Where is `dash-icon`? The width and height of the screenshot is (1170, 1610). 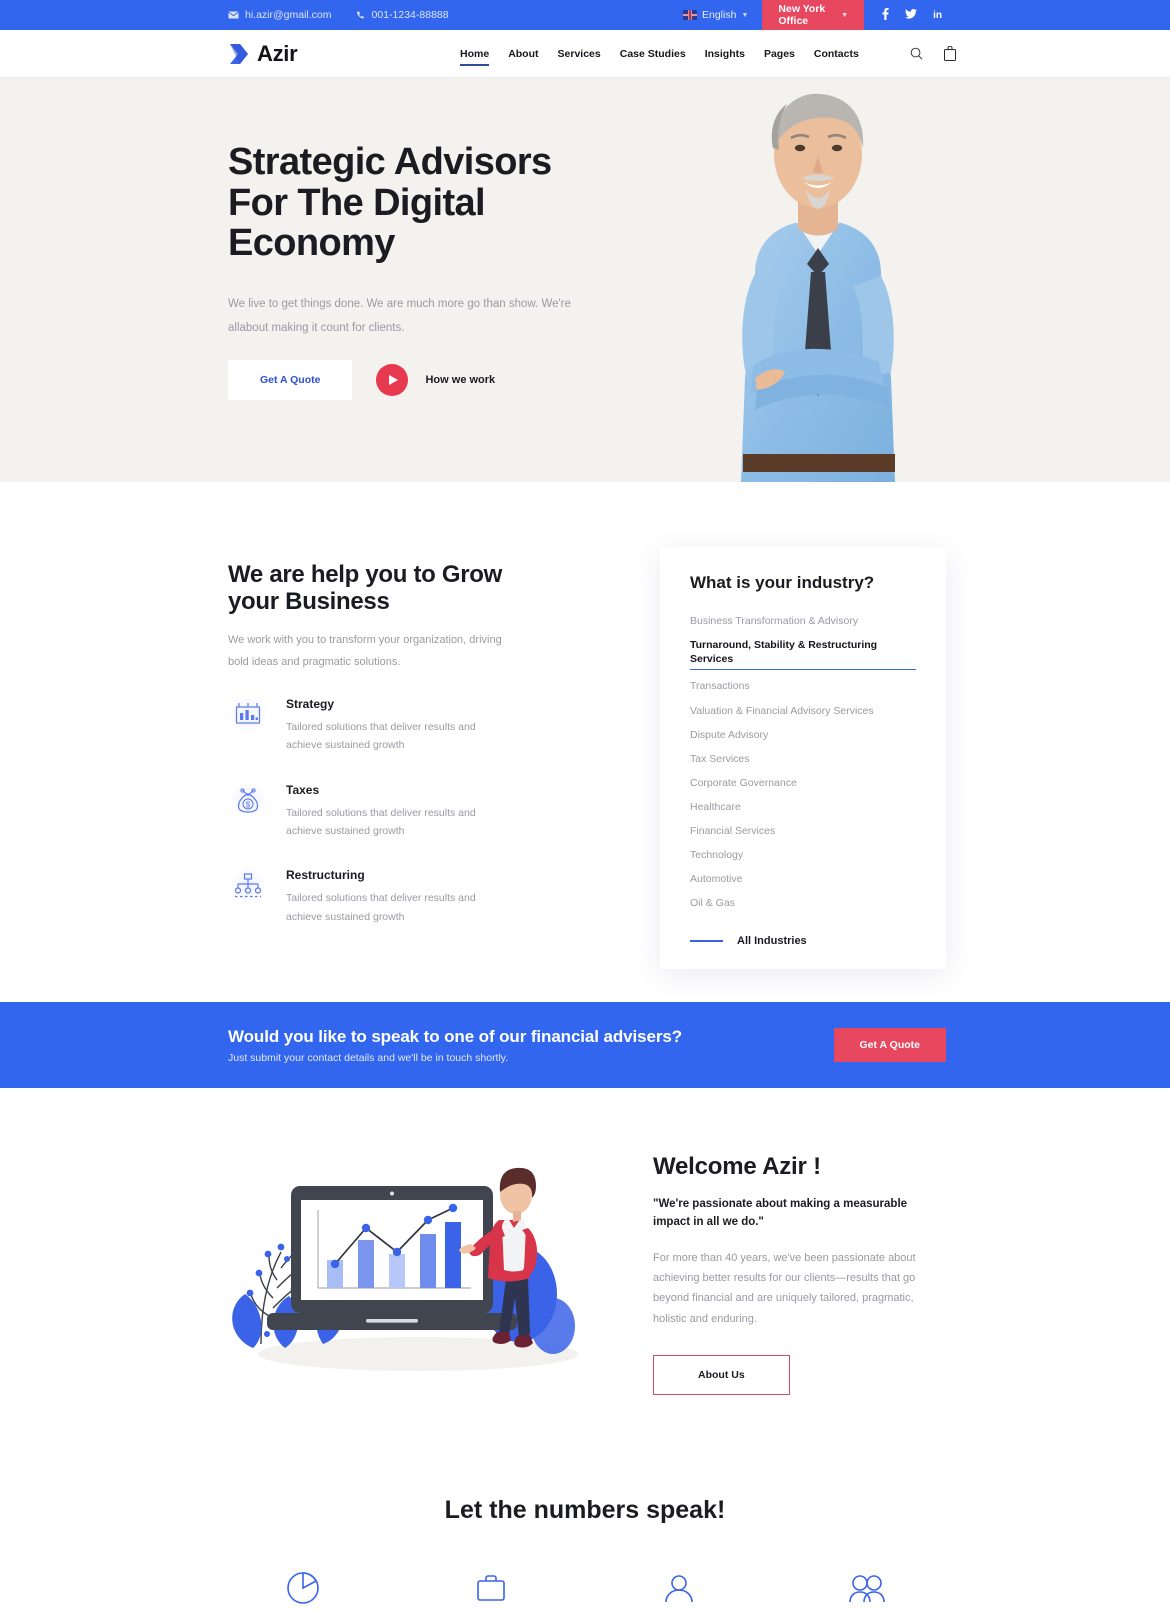 dash-icon is located at coordinates (706, 941).